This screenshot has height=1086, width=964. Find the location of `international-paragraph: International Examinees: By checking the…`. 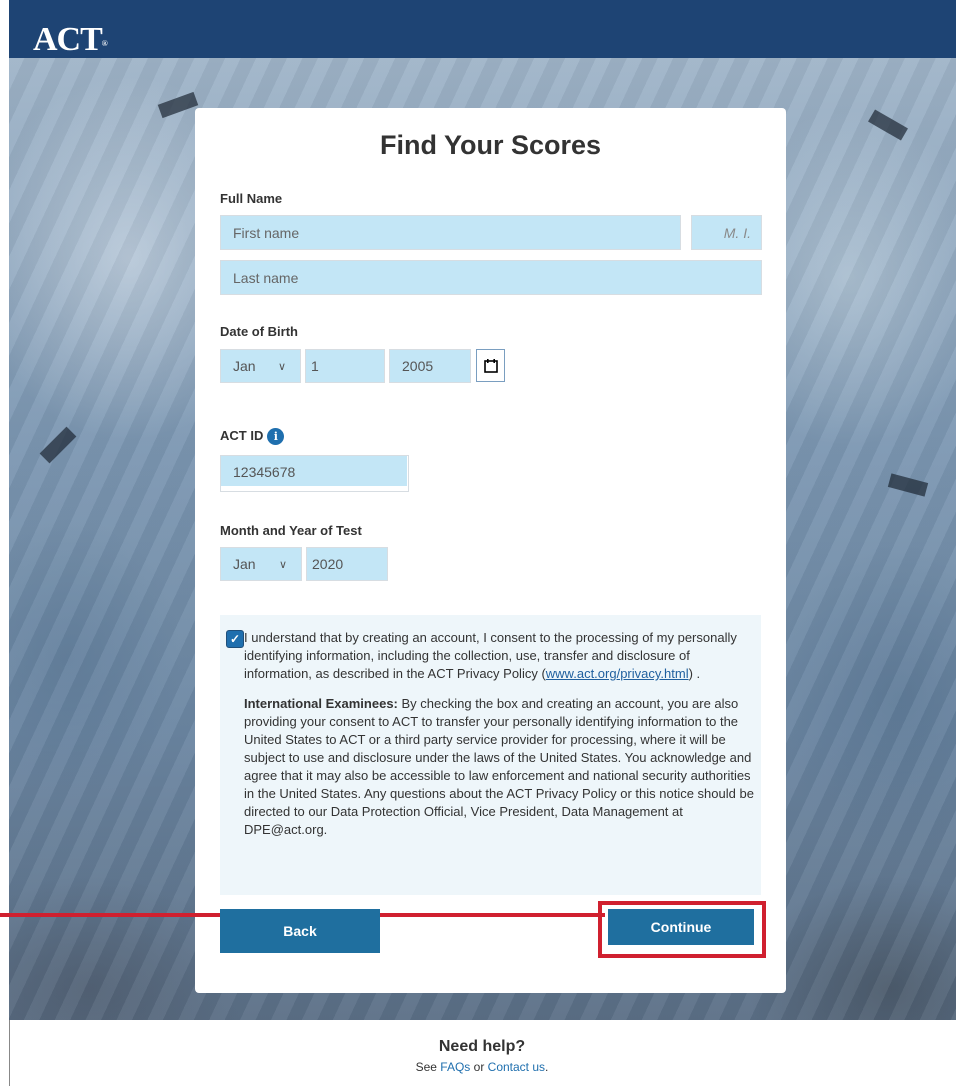

international-paragraph: International Examinees: By checking the… is located at coordinates (500, 767).